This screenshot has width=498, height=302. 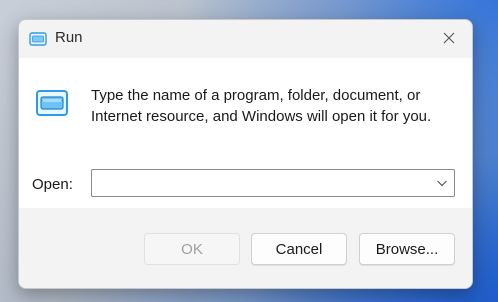 I want to click on close-icon, so click(x=449, y=38).